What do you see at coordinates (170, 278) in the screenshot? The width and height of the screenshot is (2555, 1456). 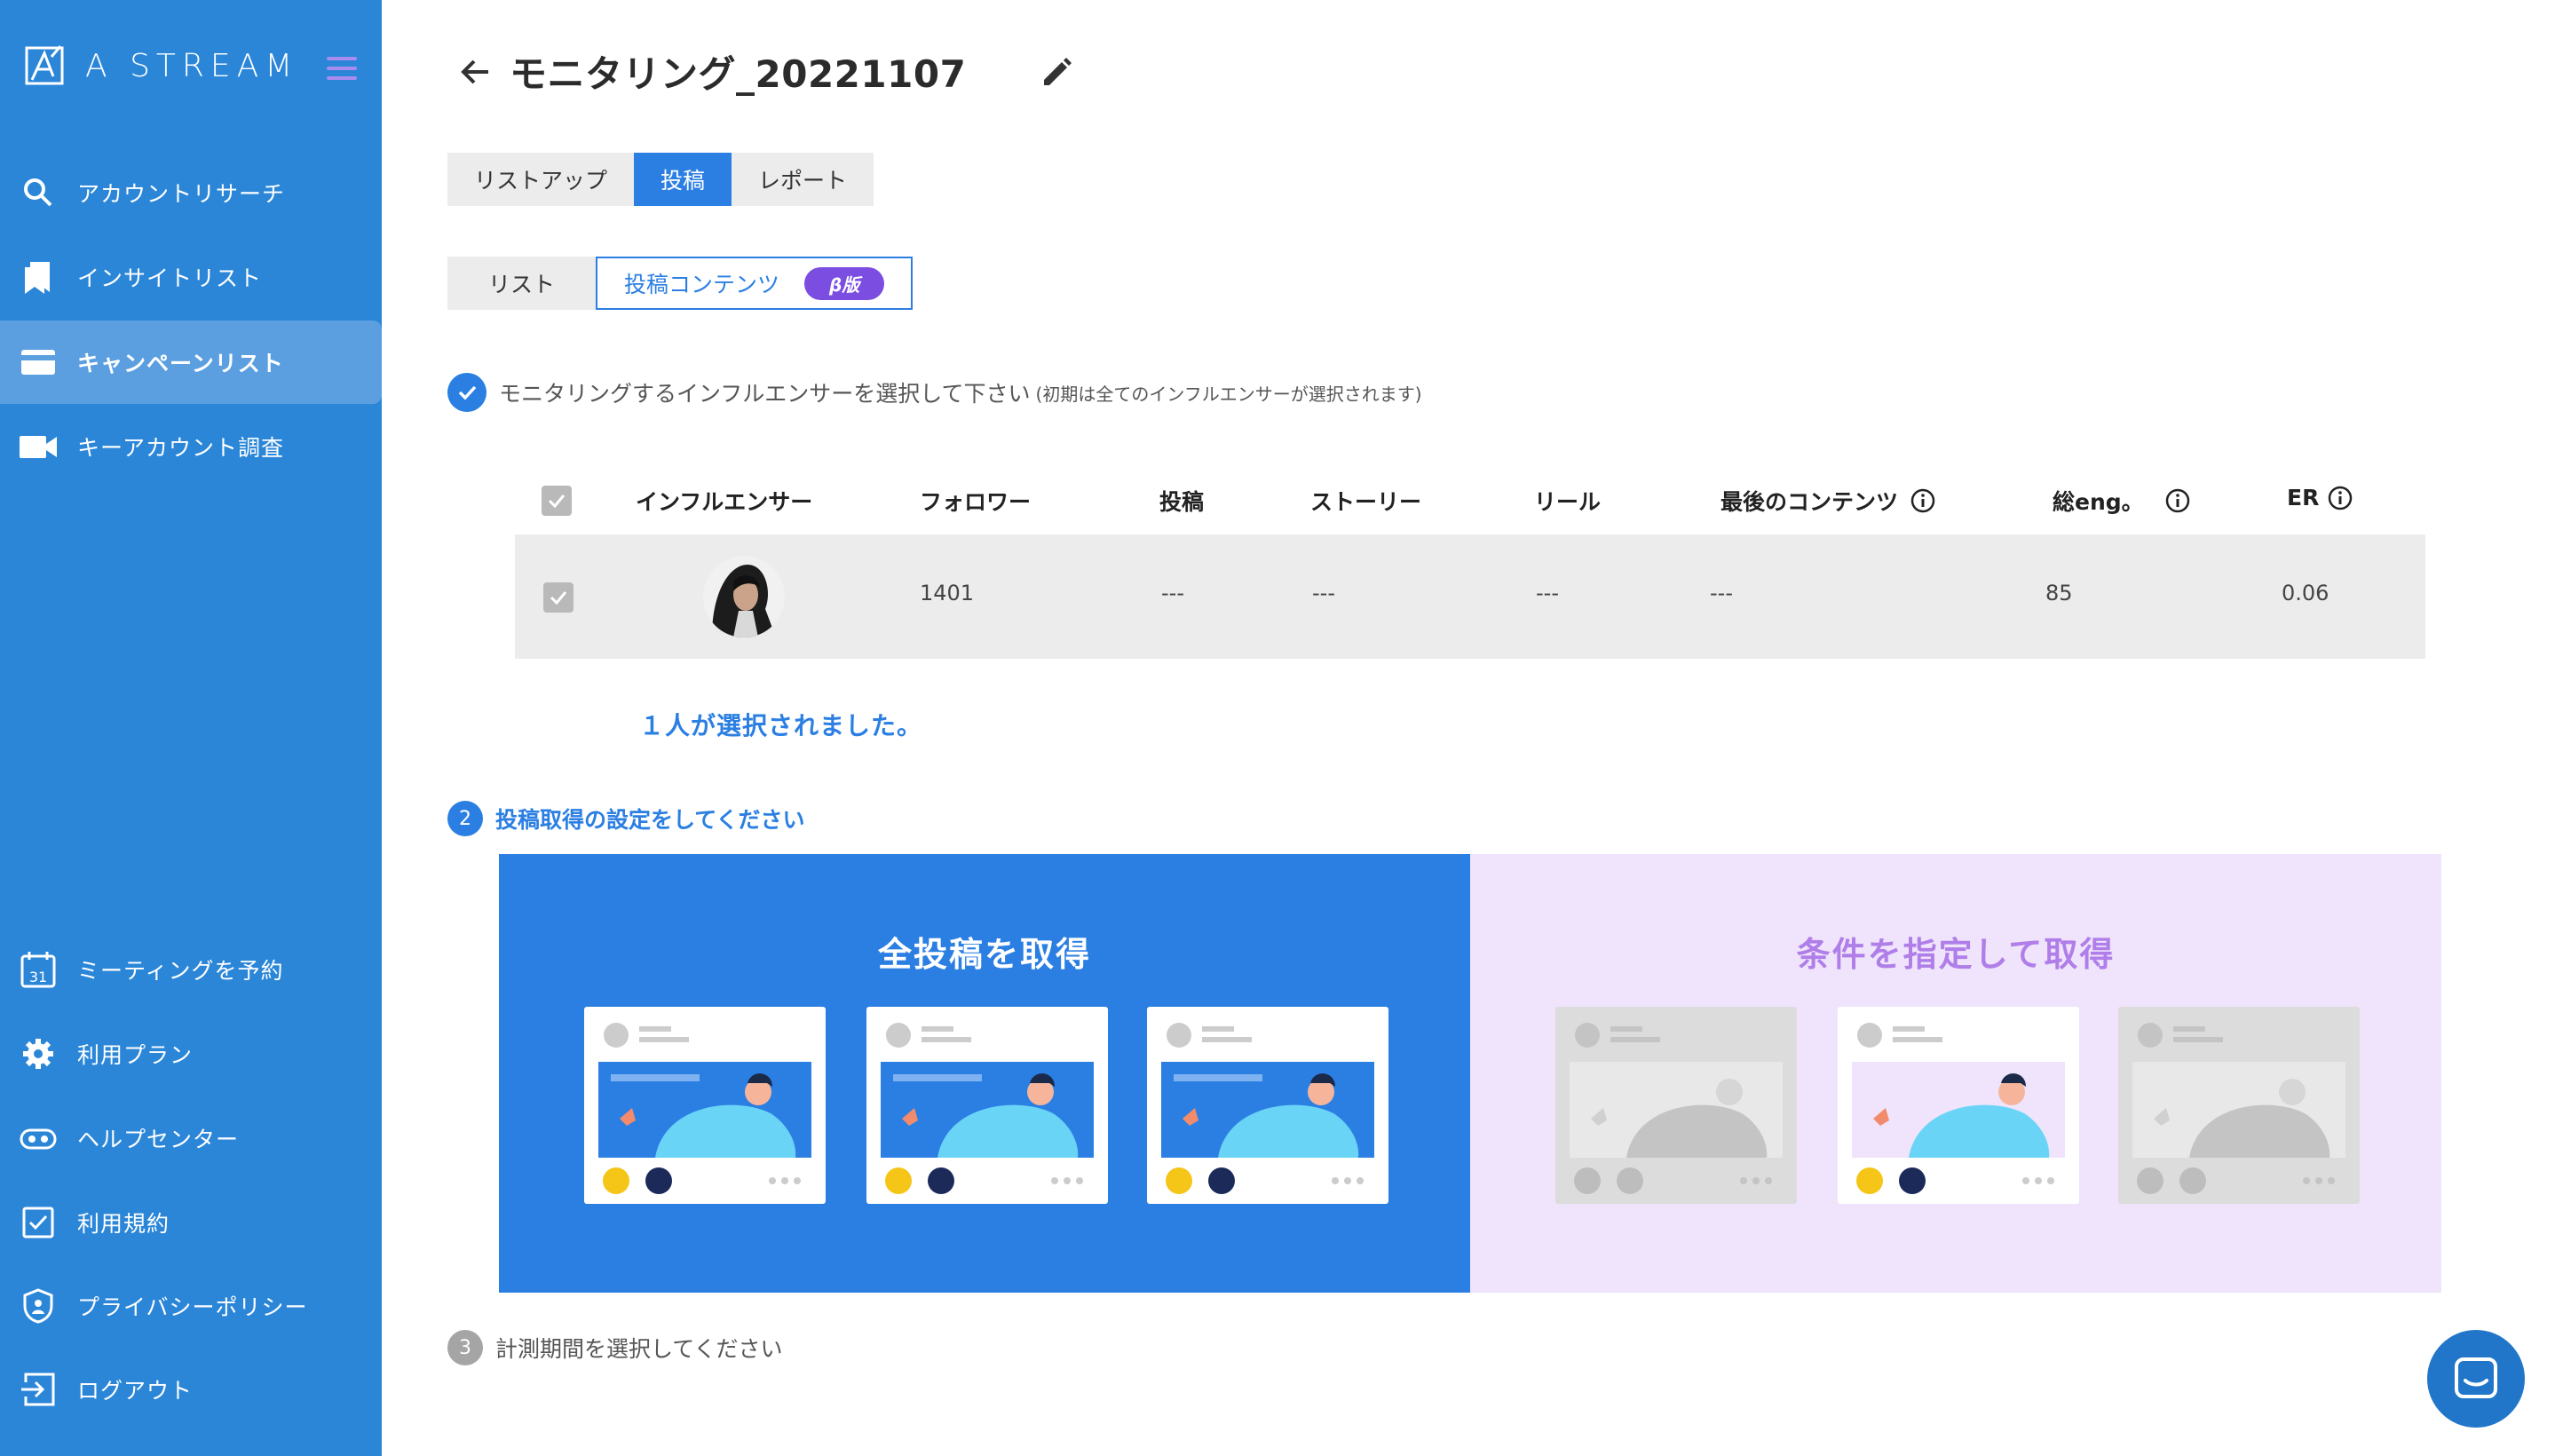 I see `sidebar-item-label: インサイトリスト` at bounding box center [170, 278].